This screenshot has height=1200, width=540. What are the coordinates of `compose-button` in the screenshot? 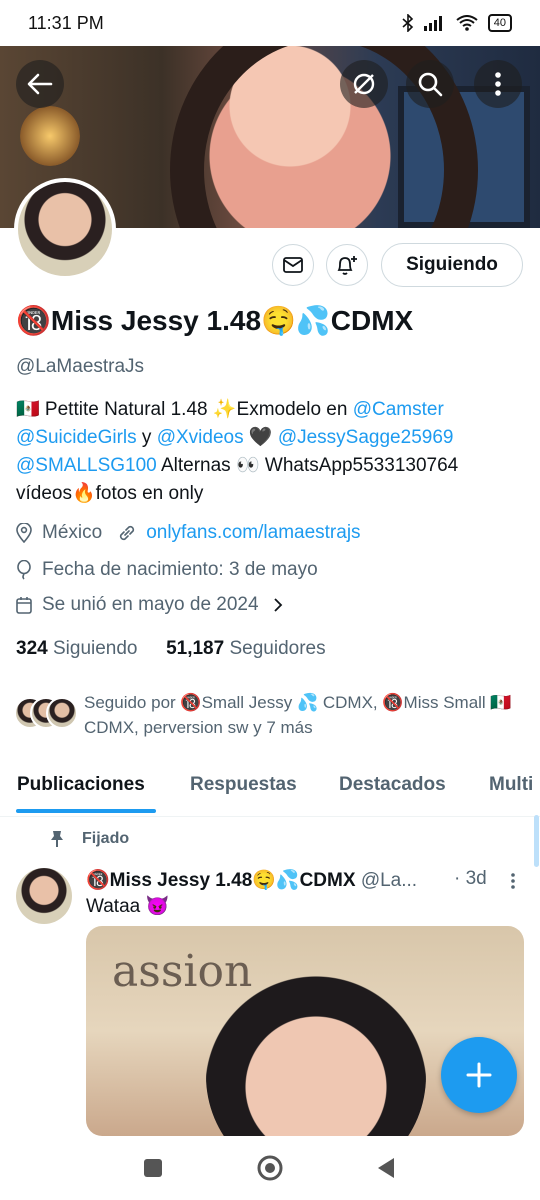 It's located at (479, 1075).